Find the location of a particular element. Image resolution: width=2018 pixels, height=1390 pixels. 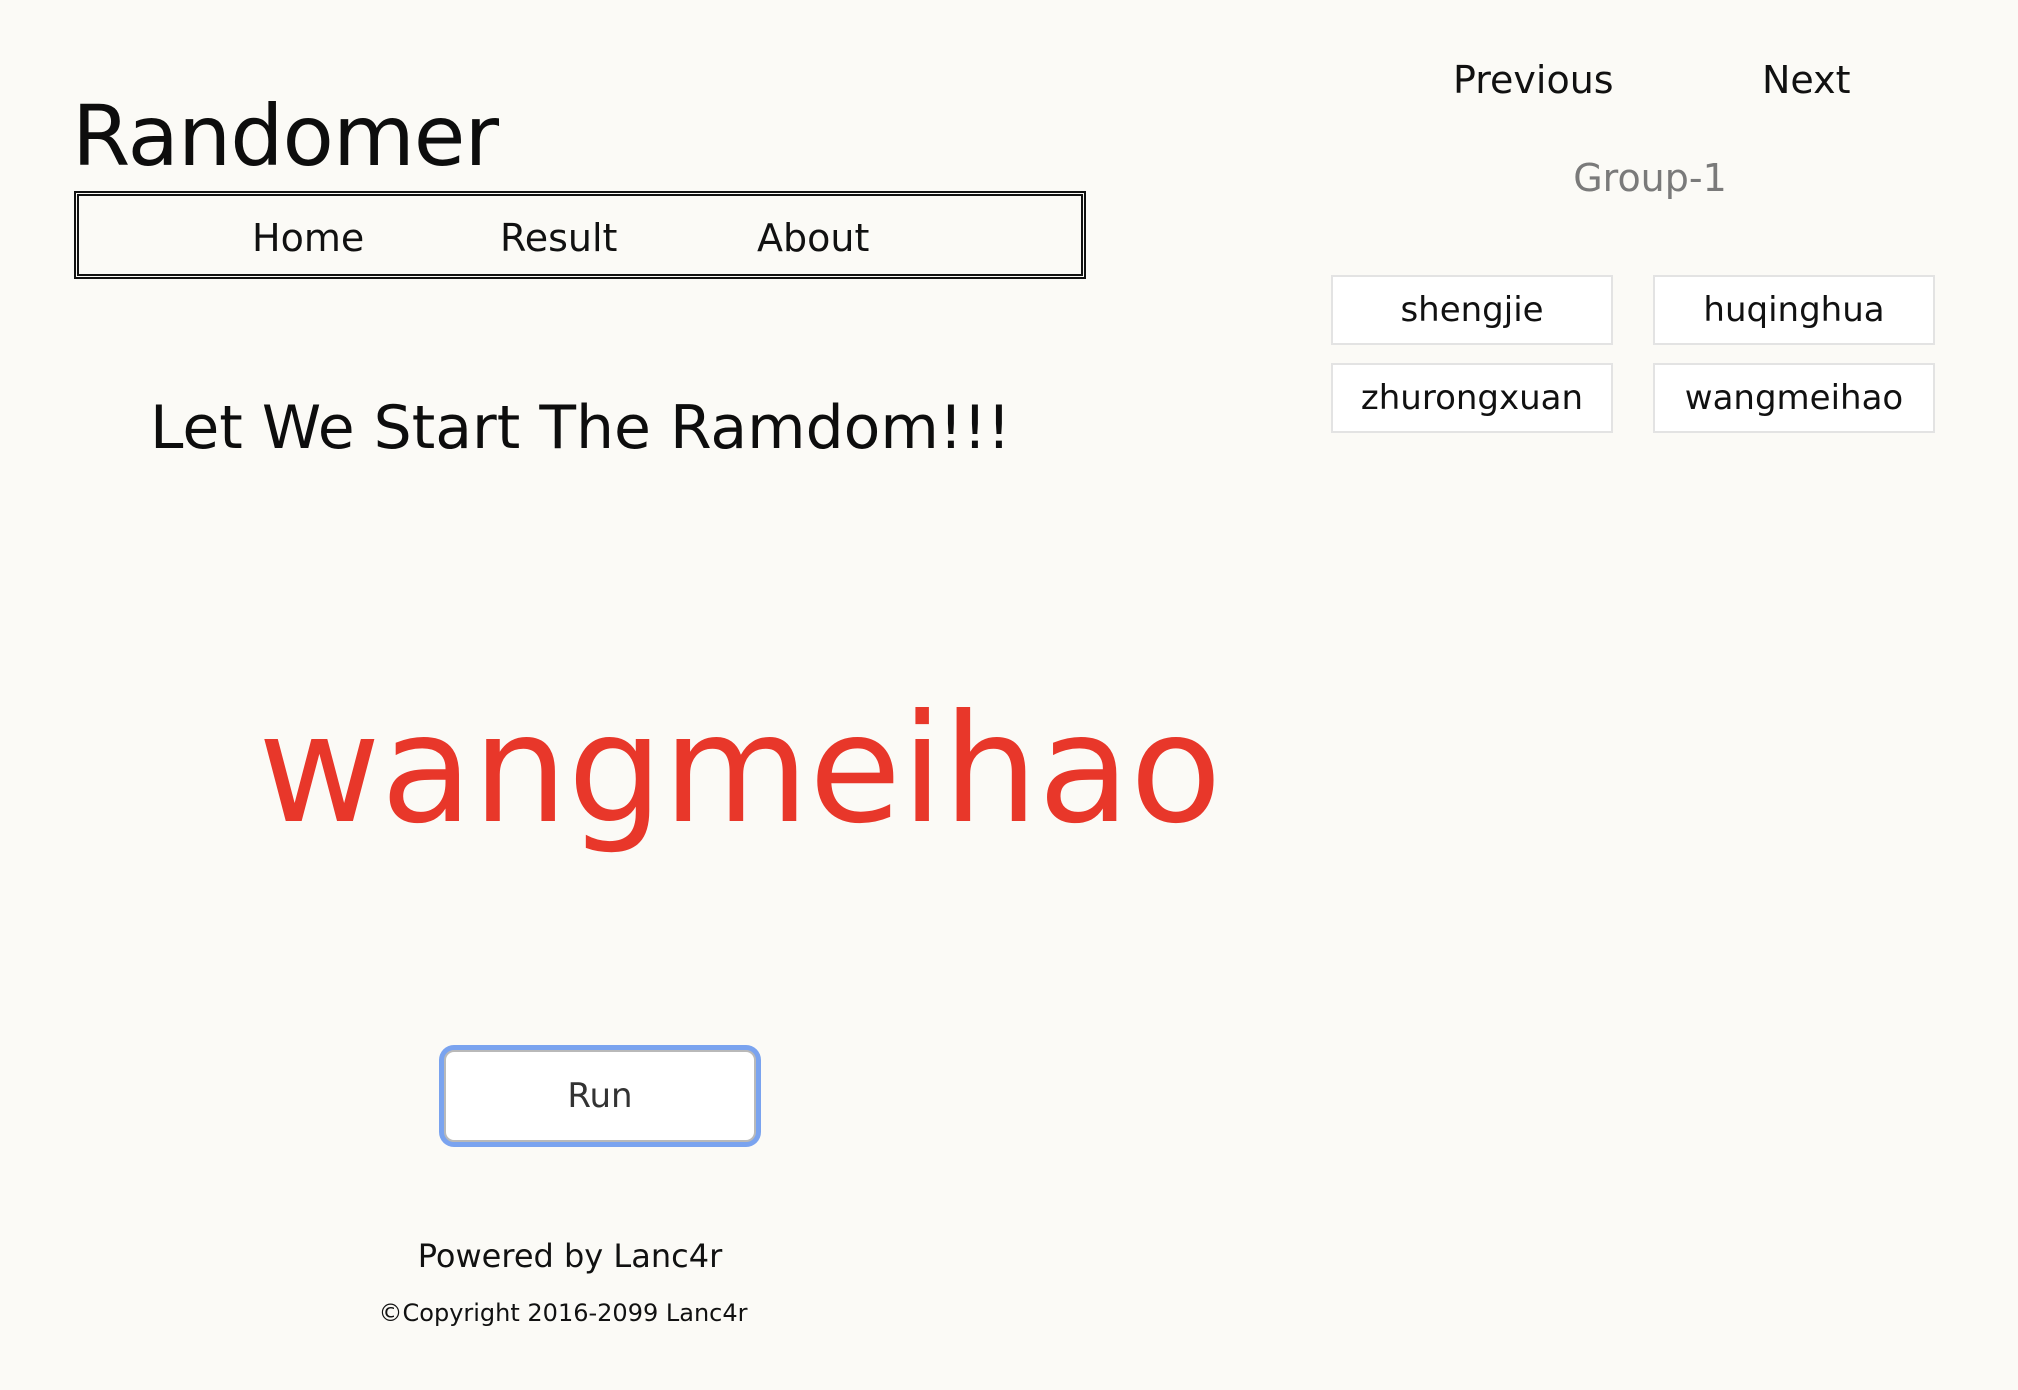

next-group-link: Next is located at coordinates (1806, 80).